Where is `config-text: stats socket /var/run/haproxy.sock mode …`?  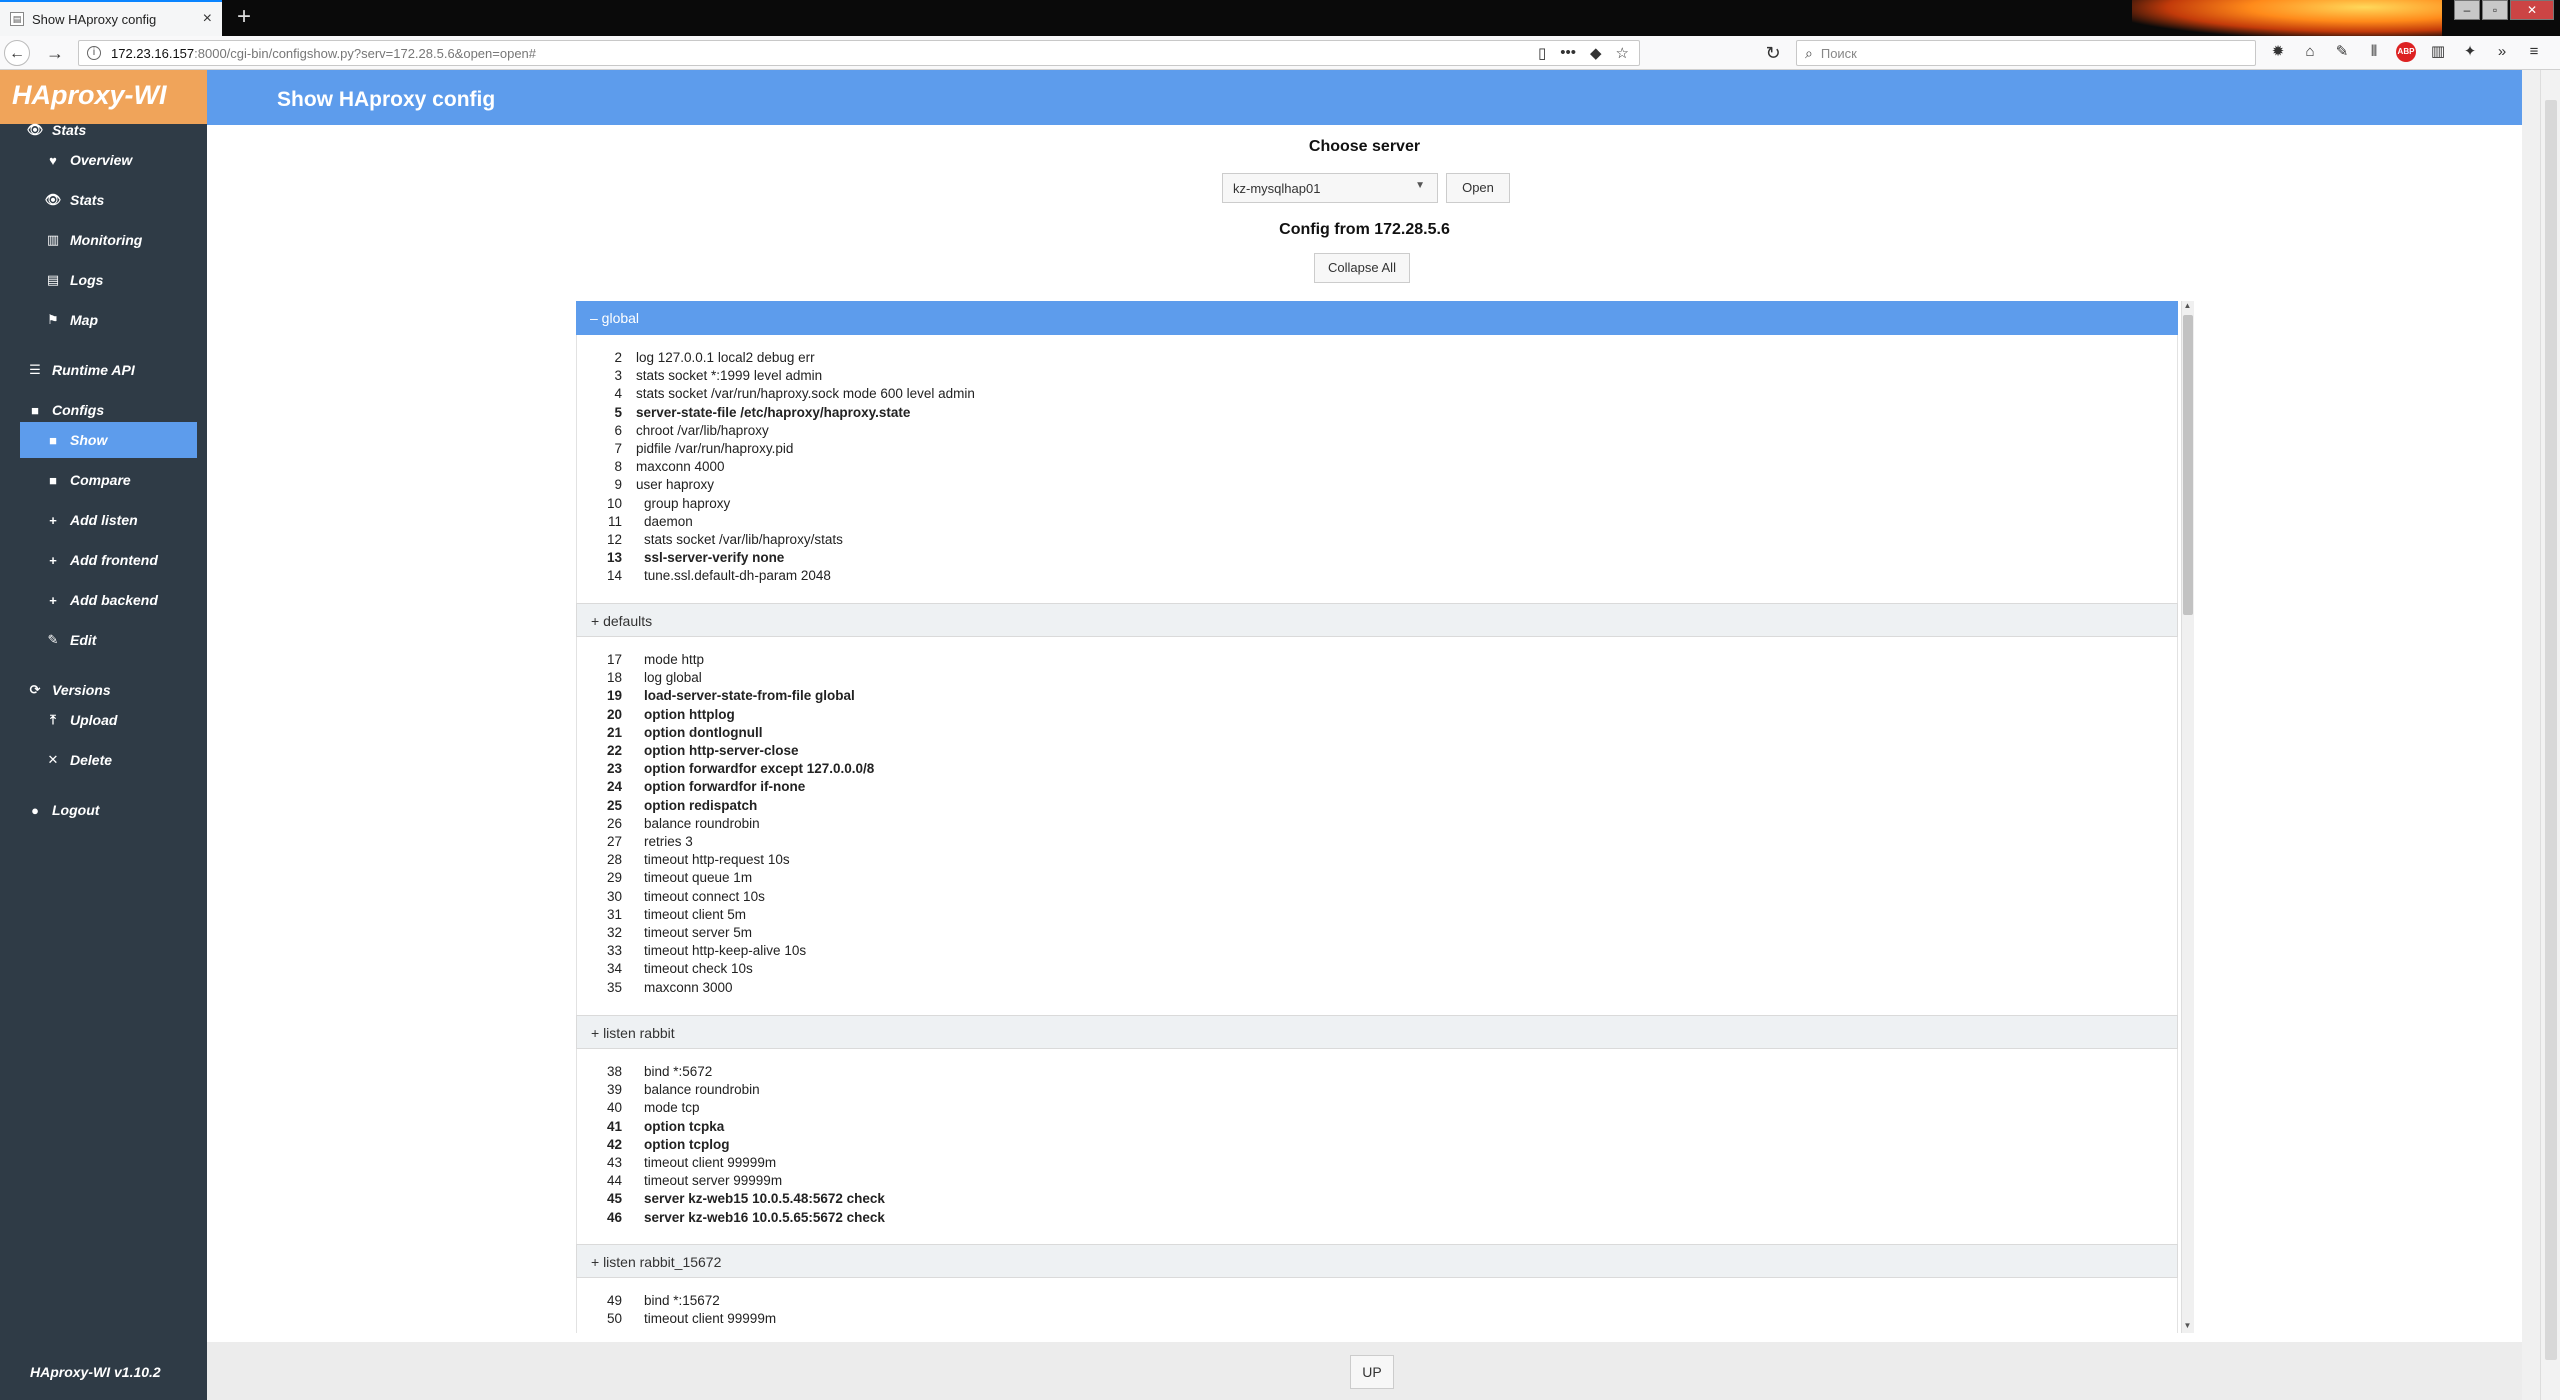
config-text: stats socket /var/run/haproxy.sock mode … is located at coordinates (805, 394).